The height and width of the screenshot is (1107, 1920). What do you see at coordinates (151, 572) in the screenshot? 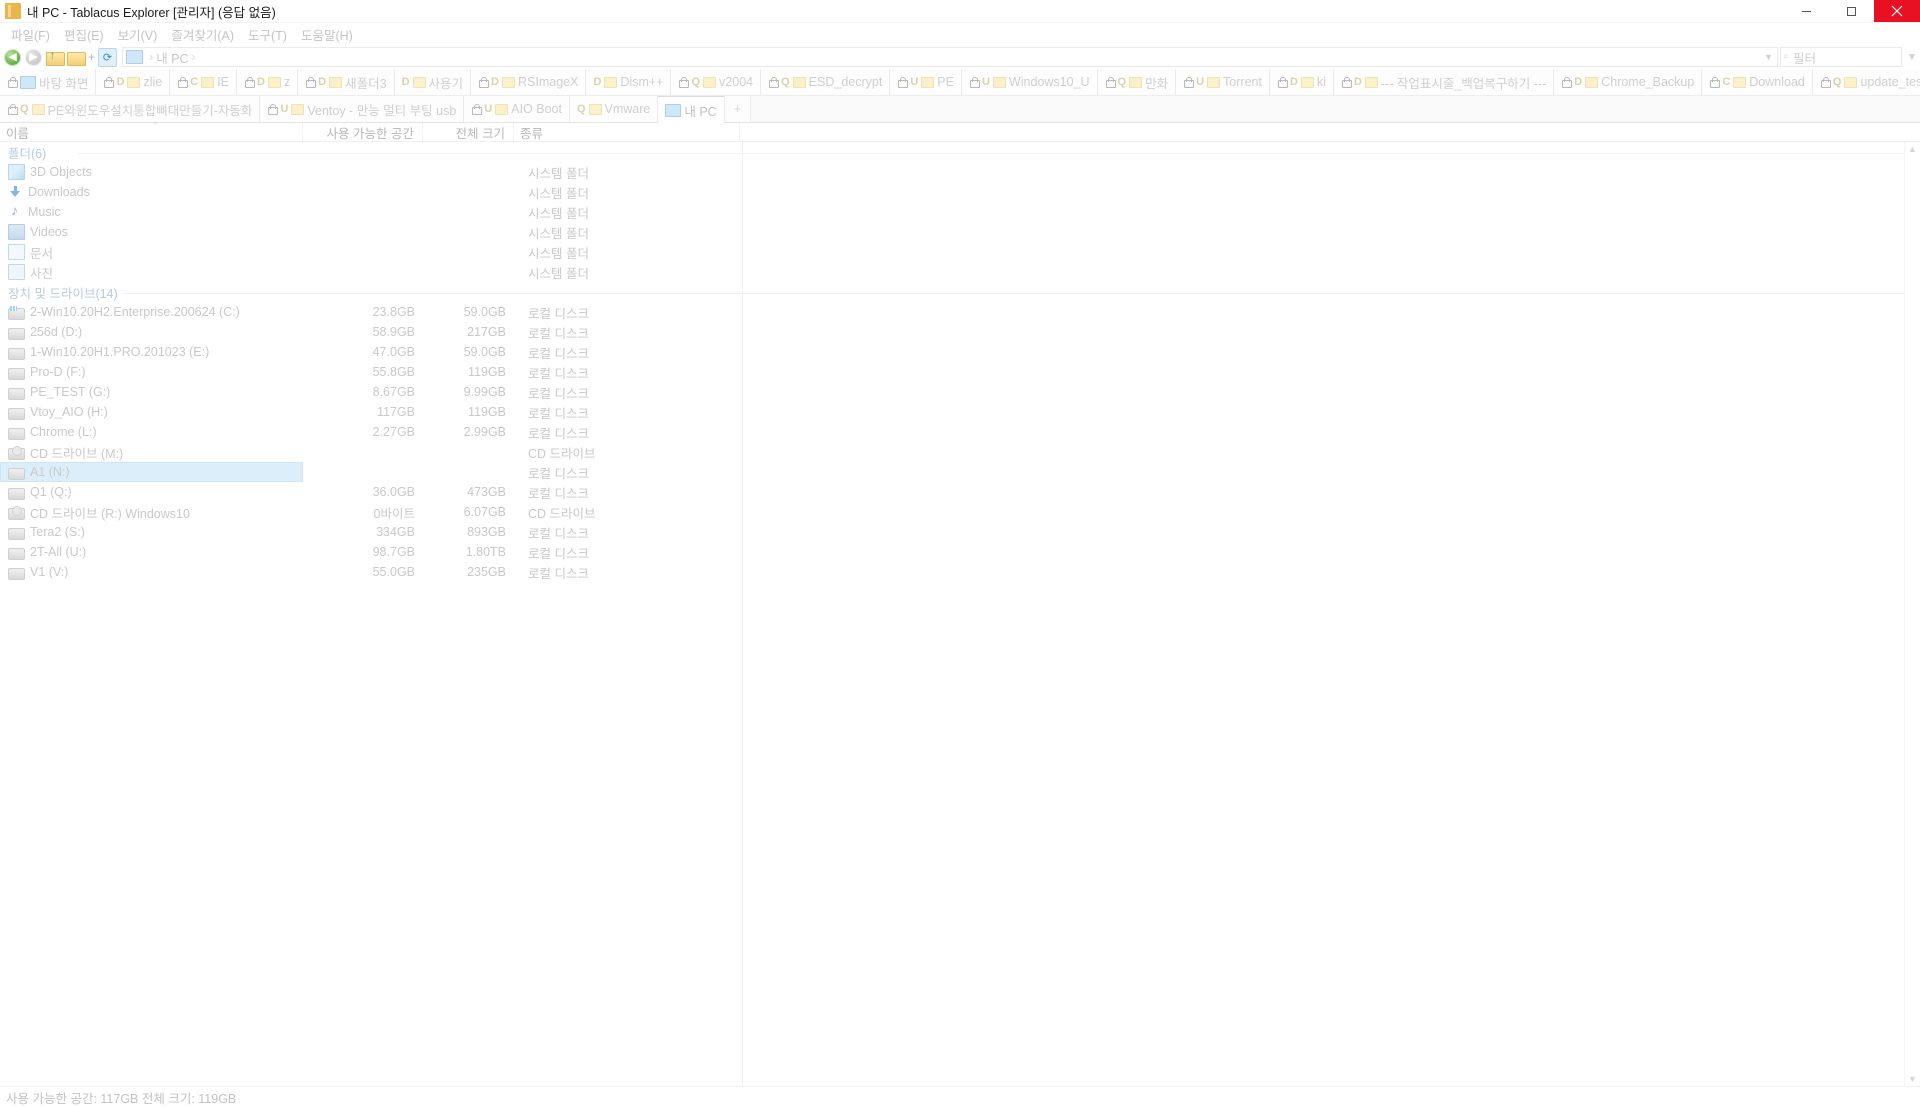
I see `cell-name: V1 (V:)` at bounding box center [151, 572].